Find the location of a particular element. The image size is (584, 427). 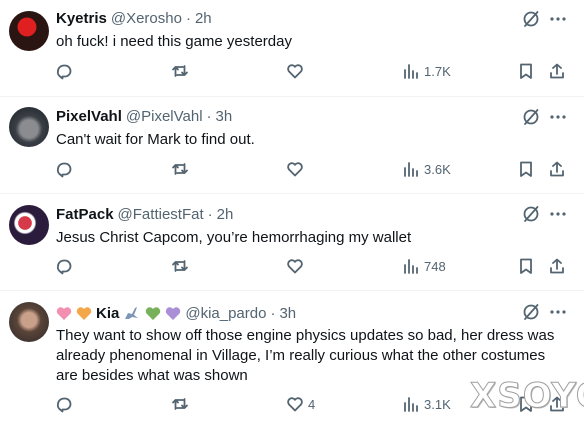

views-button: 748 is located at coordinates (424, 266).